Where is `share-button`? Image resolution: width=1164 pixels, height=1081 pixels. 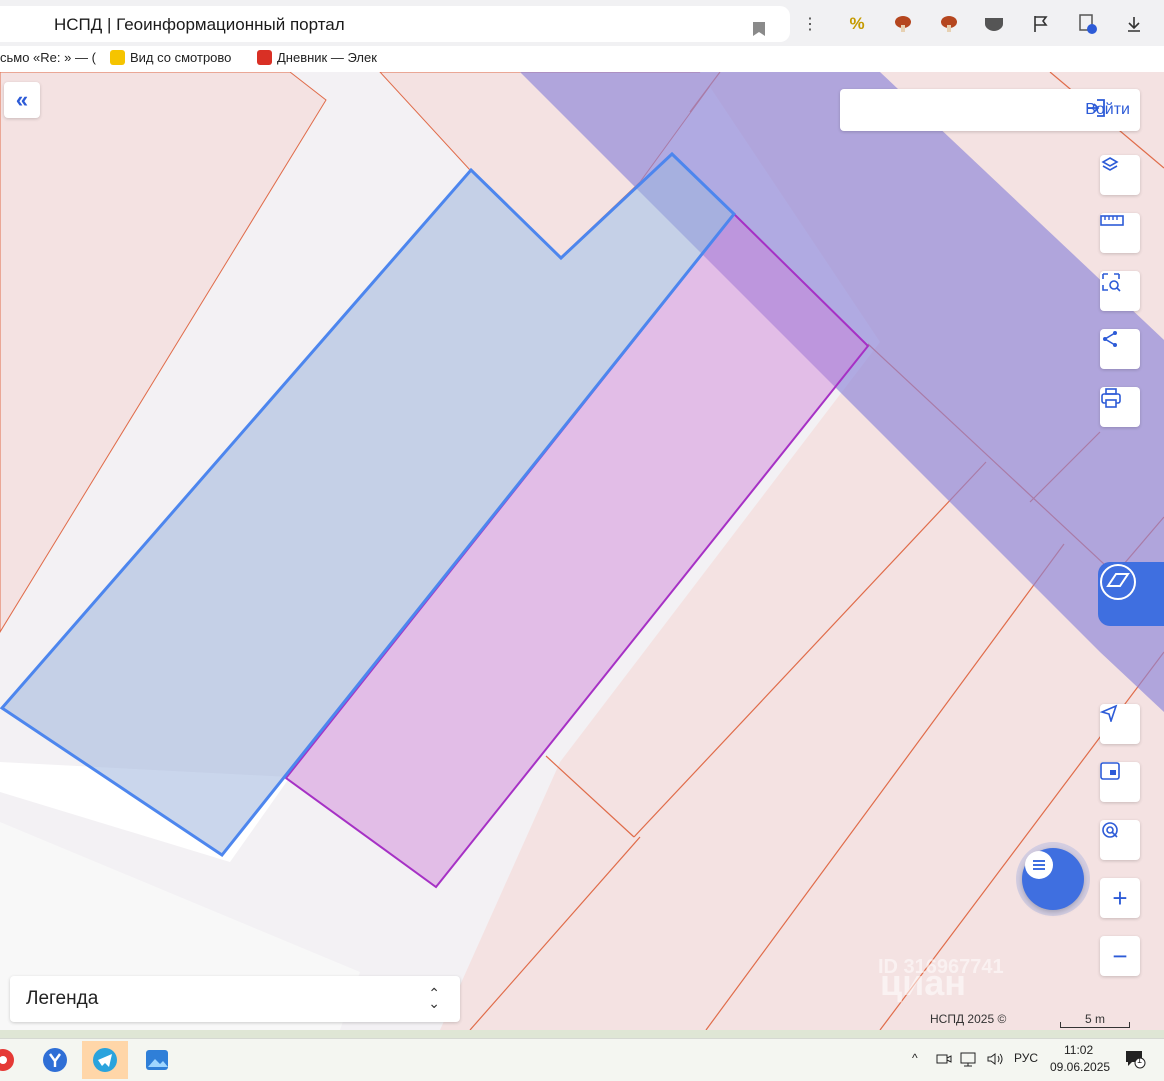
share-button is located at coordinates (1120, 349).